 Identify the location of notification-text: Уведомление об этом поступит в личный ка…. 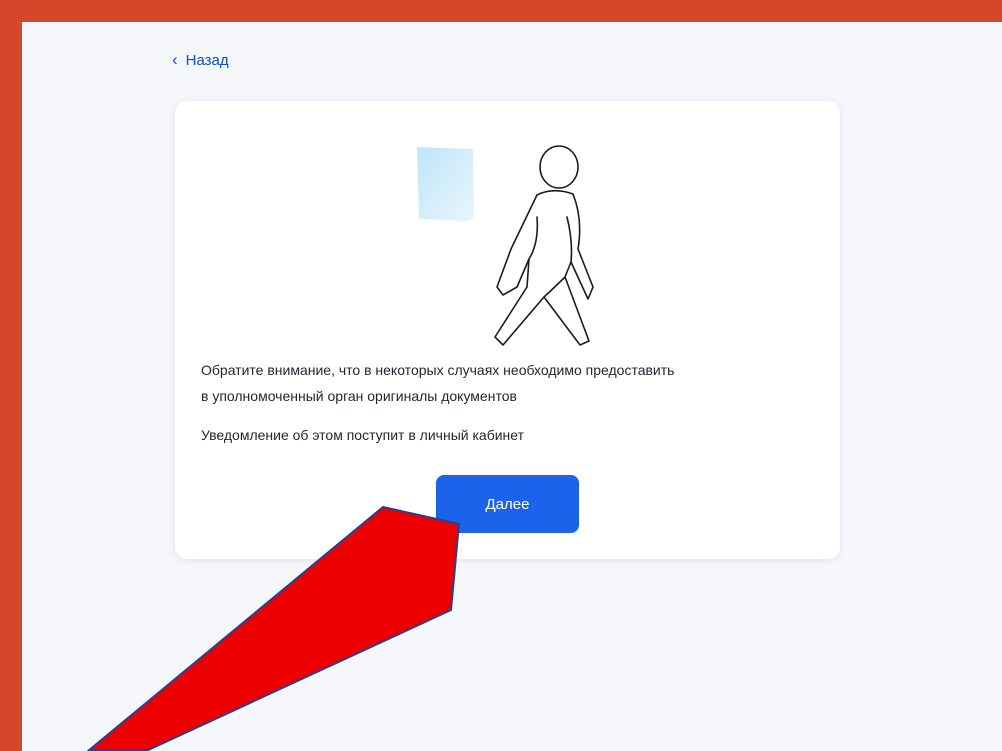
(362, 435).